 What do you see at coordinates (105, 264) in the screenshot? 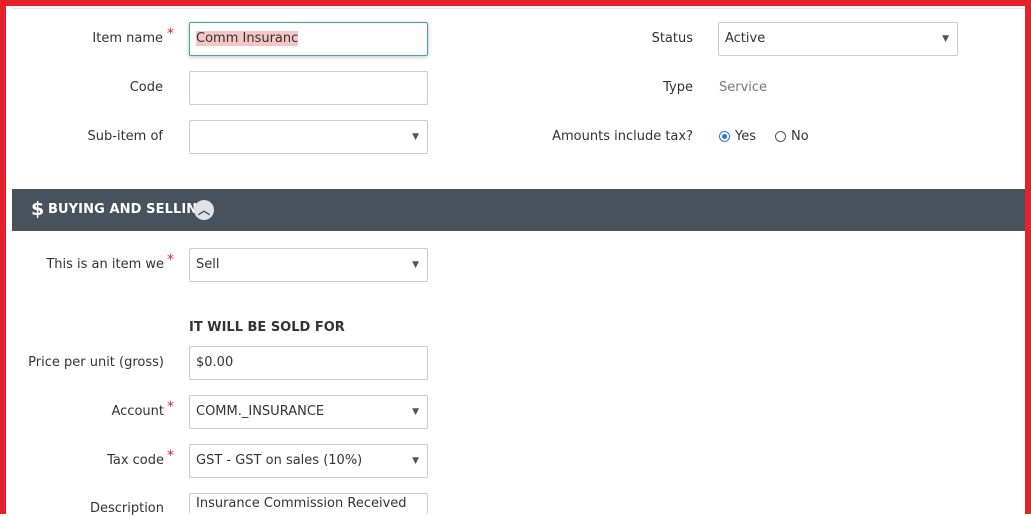
I see `item-we-label: This is an item we` at bounding box center [105, 264].